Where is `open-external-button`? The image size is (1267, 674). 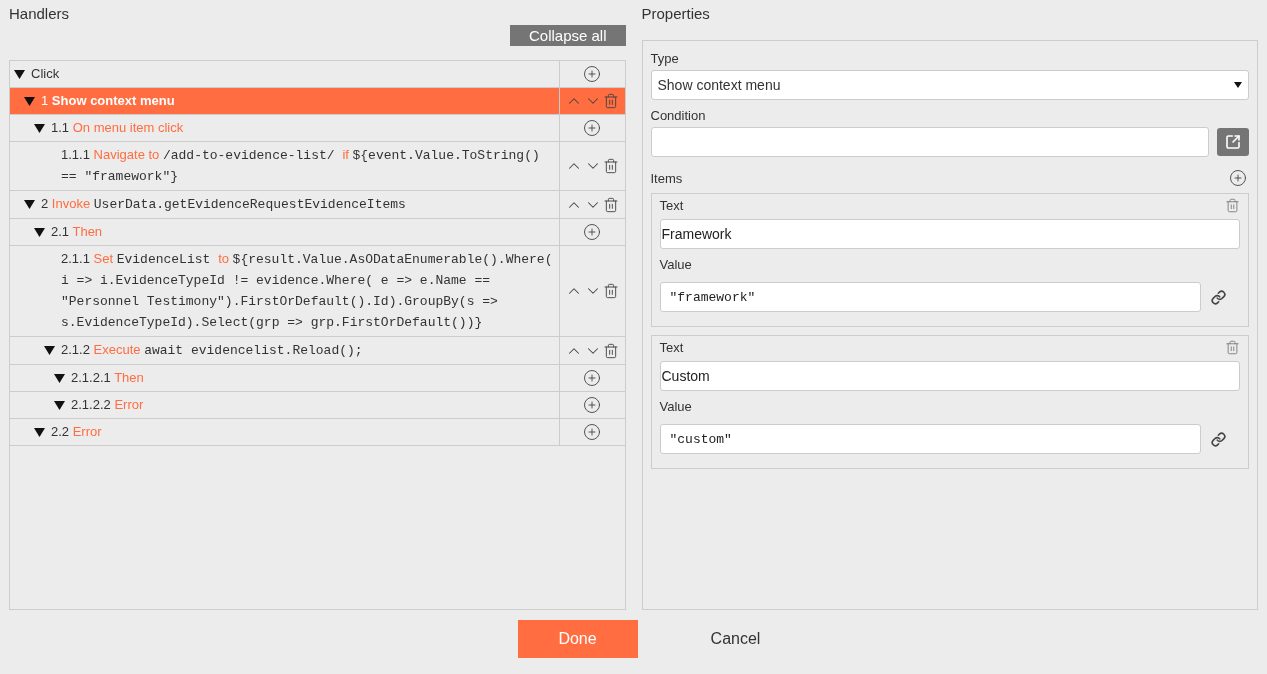 open-external-button is located at coordinates (1233, 142).